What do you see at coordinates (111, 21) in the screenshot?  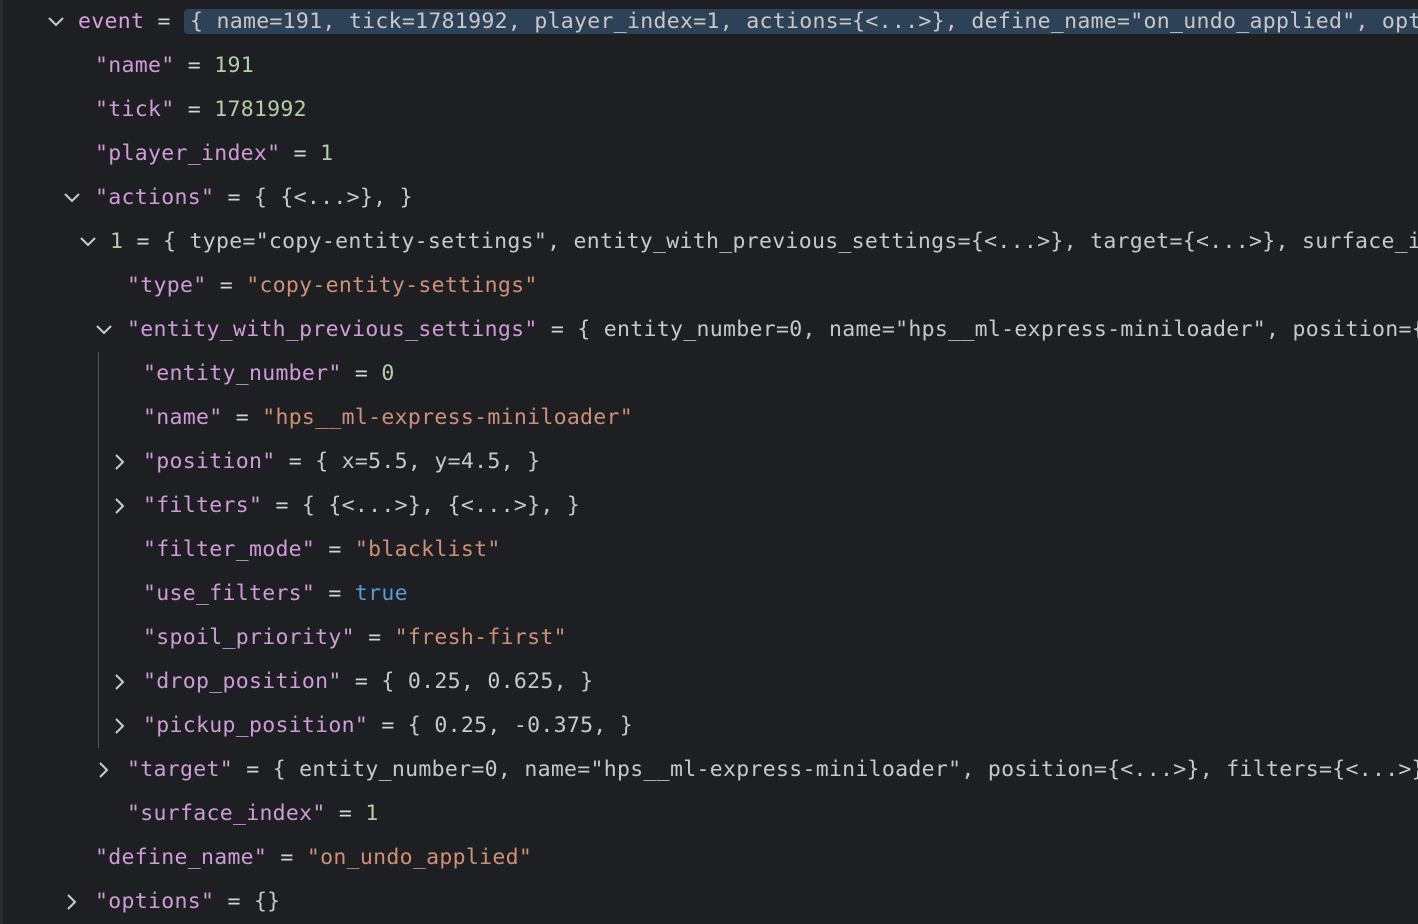 I see `variable-name: event` at bounding box center [111, 21].